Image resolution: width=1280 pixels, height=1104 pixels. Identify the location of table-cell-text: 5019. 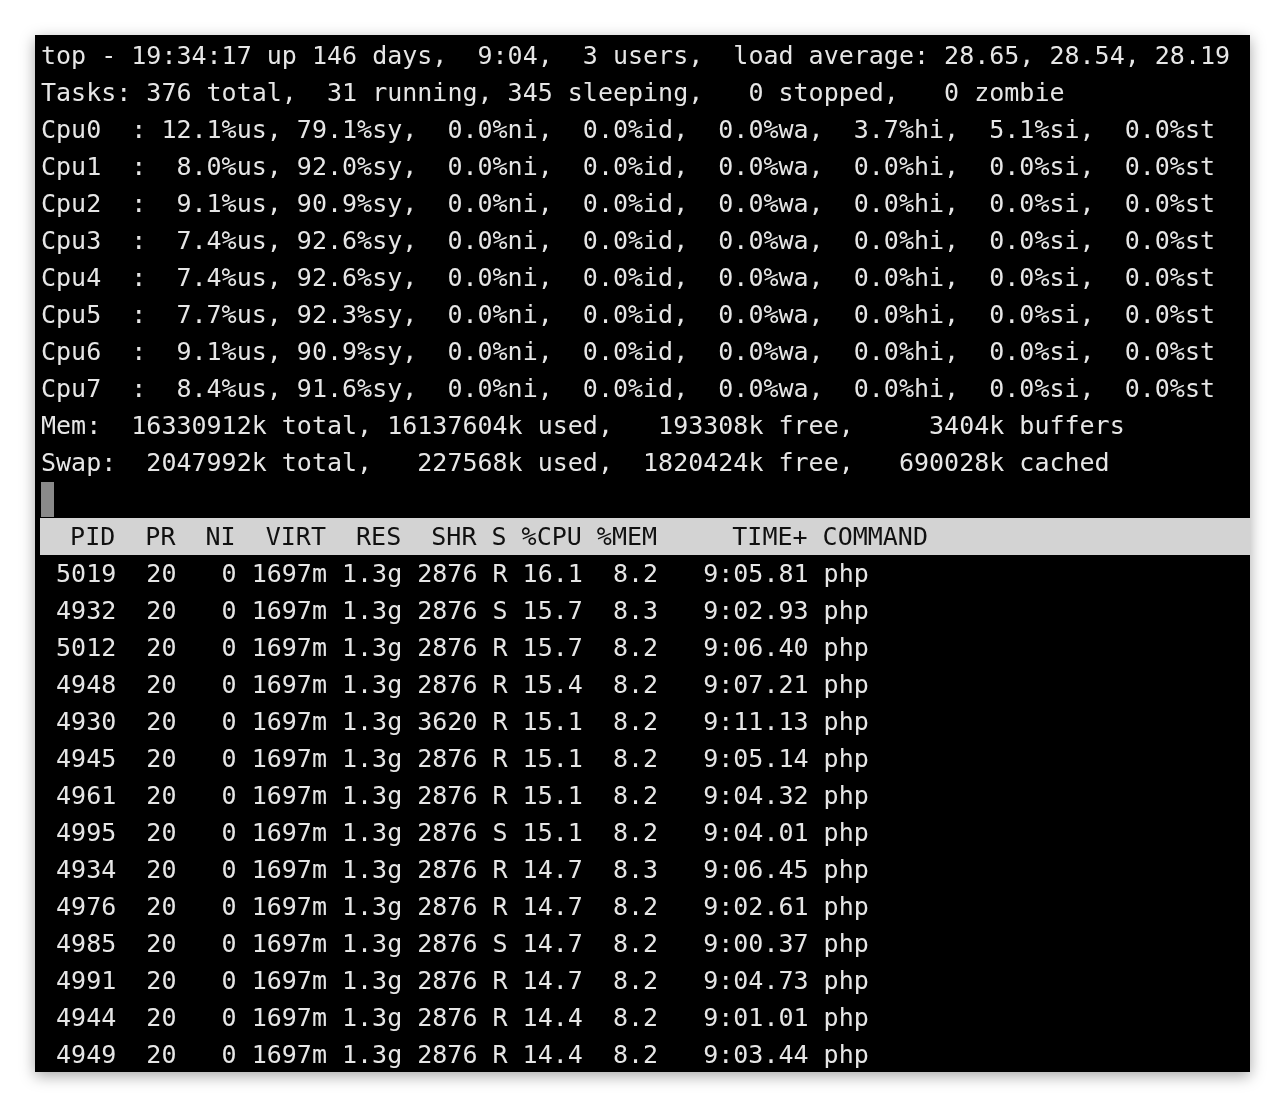
(86, 574).